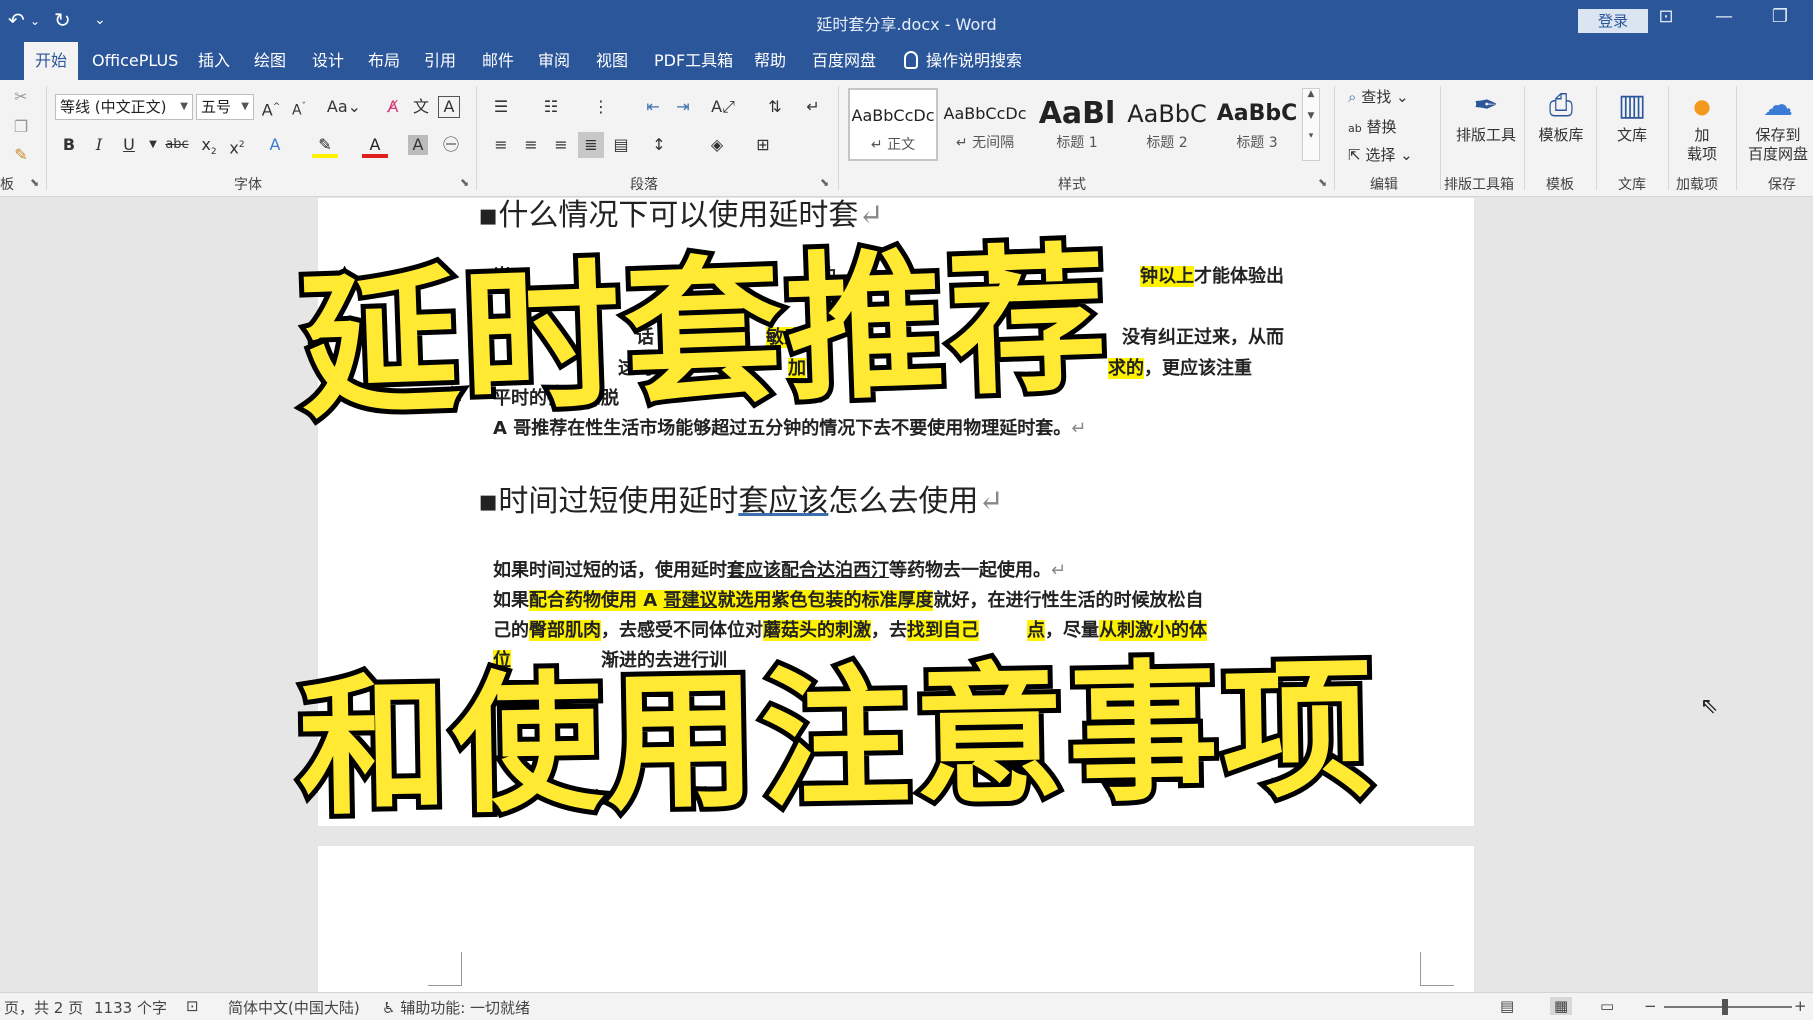 This screenshot has width=1813, height=1020. Describe the element at coordinates (275, 145) in the screenshot. I see `text-effects-icon: A` at that location.